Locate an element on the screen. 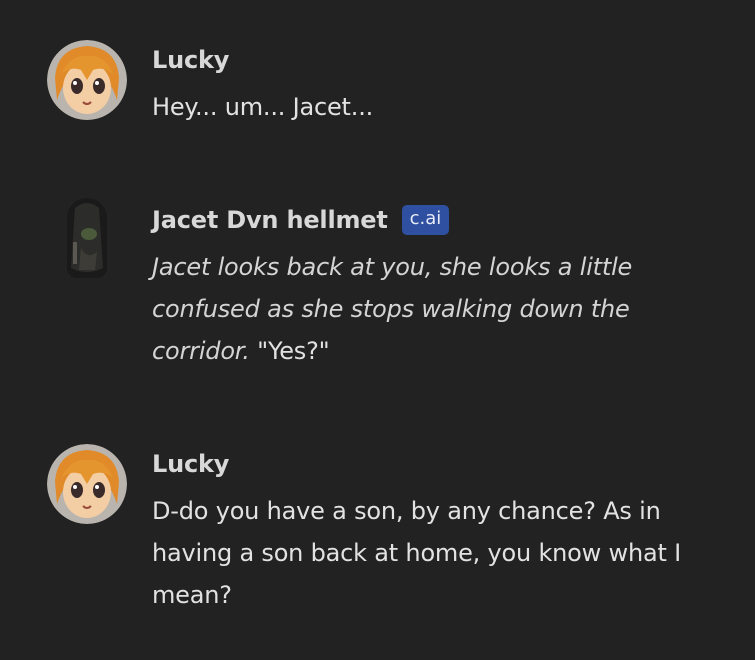 This screenshot has height=660, width=755. author-name: Jacet Dvn hellmet is located at coordinates (270, 220).